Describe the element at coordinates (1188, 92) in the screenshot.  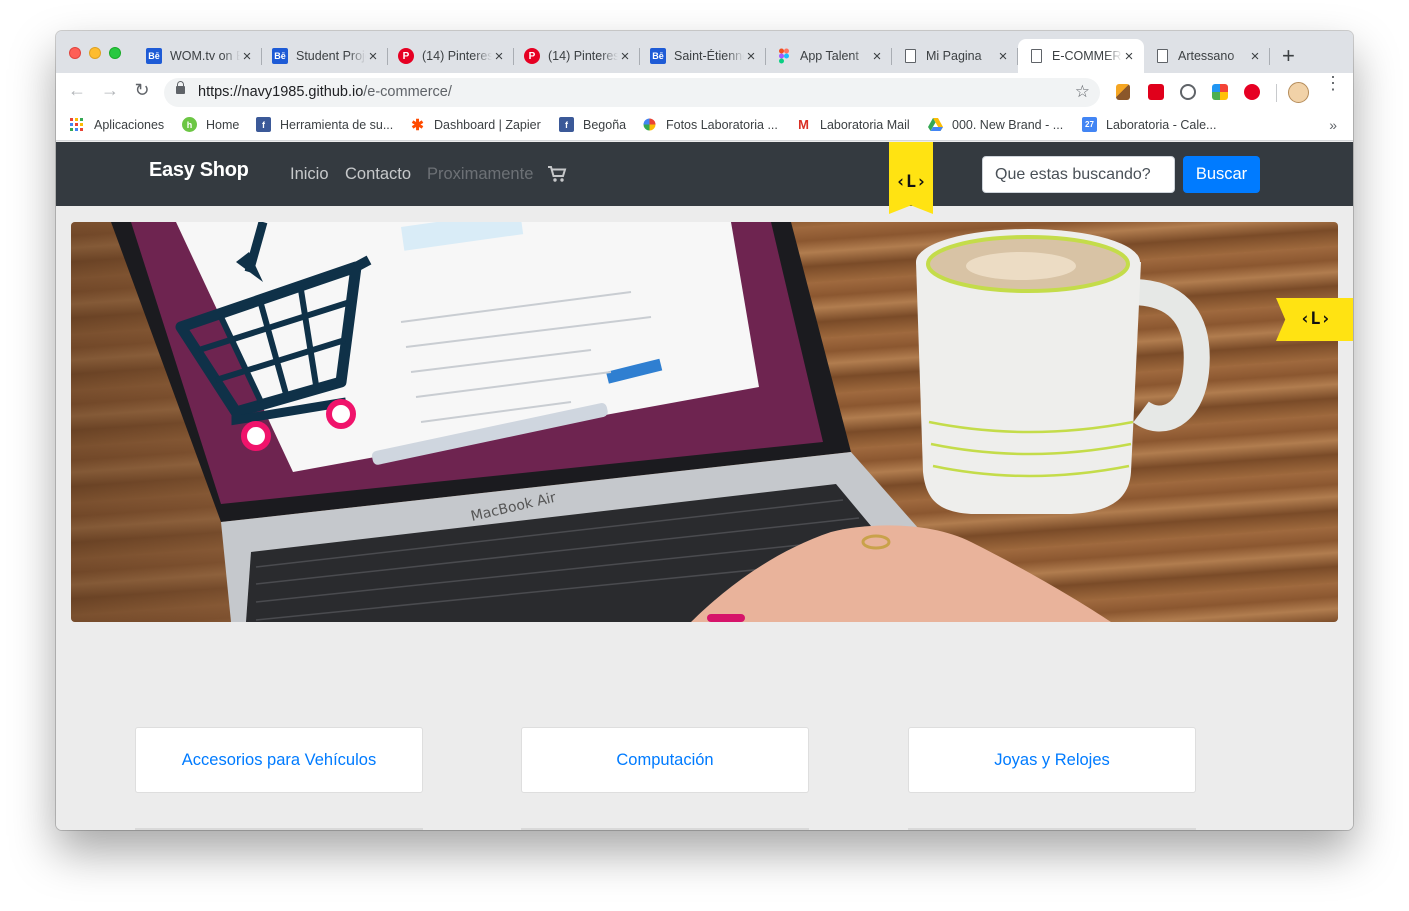
I see `extension-shutter-icon` at that location.